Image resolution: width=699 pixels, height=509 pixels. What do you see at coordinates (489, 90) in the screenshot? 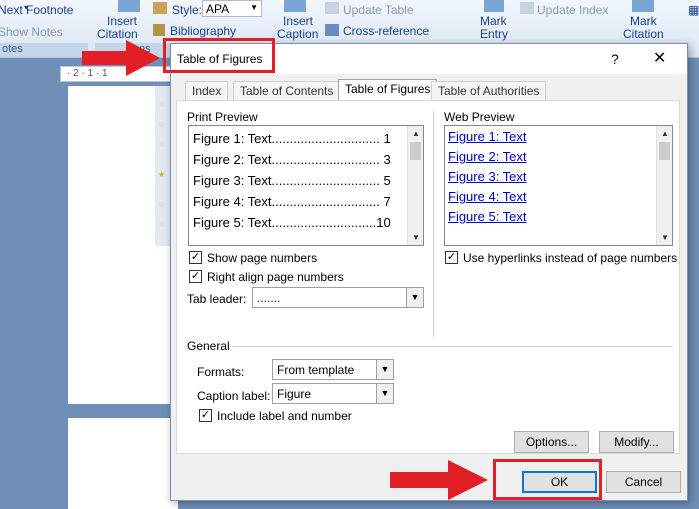
I see `tab-table-of-authorities: Table of Authorities` at bounding box center [489, 90].